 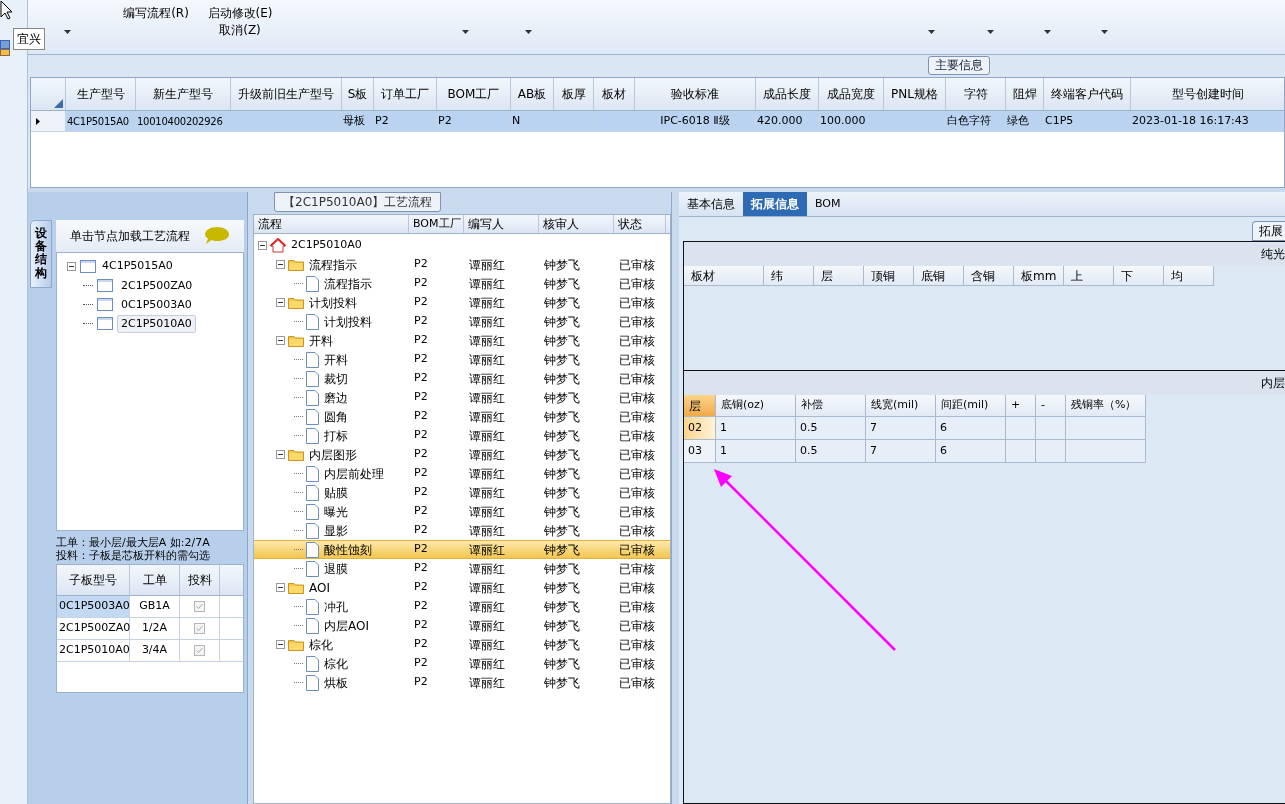 I want to click on column-header: 成品宽度, so click(x=851, y=94).